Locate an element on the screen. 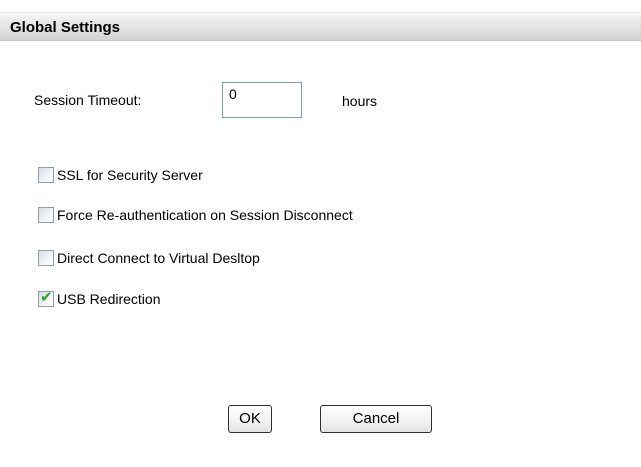  session-timeout-label: Session Timeout: is located at coordinates (88, 100).